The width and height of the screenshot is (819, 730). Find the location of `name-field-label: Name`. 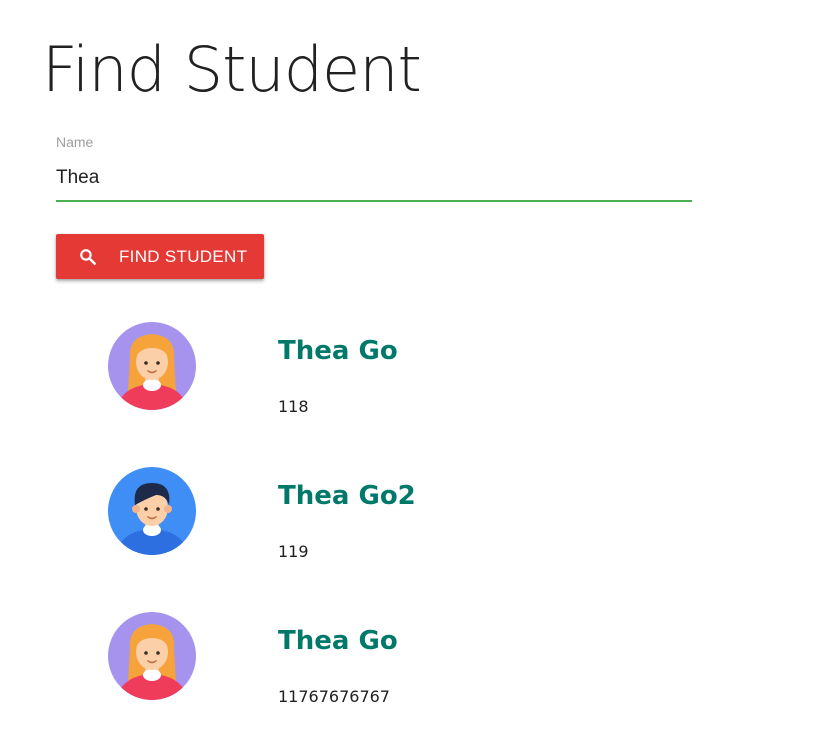

name-field-label: Name is located at coordinates (75, 142).